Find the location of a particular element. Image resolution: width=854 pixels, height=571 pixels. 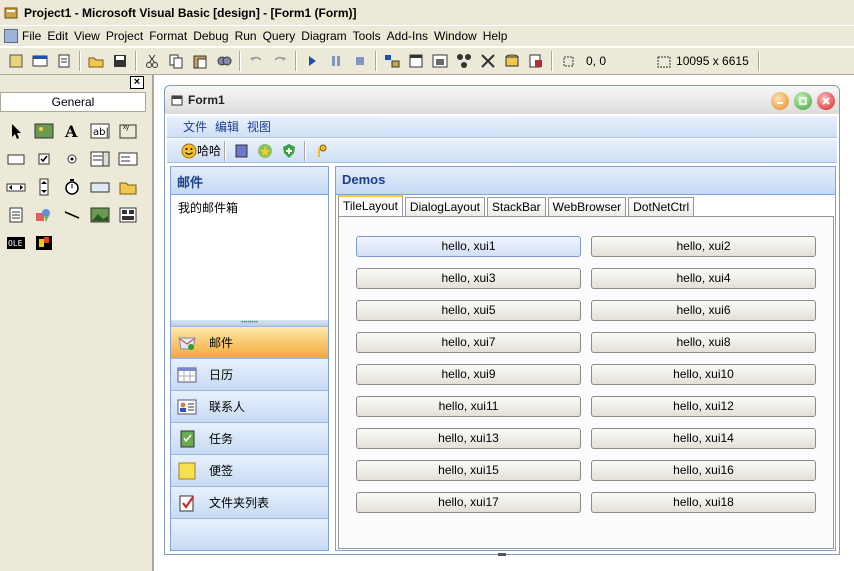

frame-icon: xy is located at coordinates (128, 131).